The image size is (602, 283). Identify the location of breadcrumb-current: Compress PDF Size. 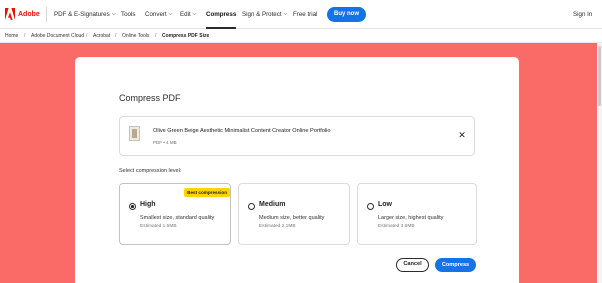
(186, 36).